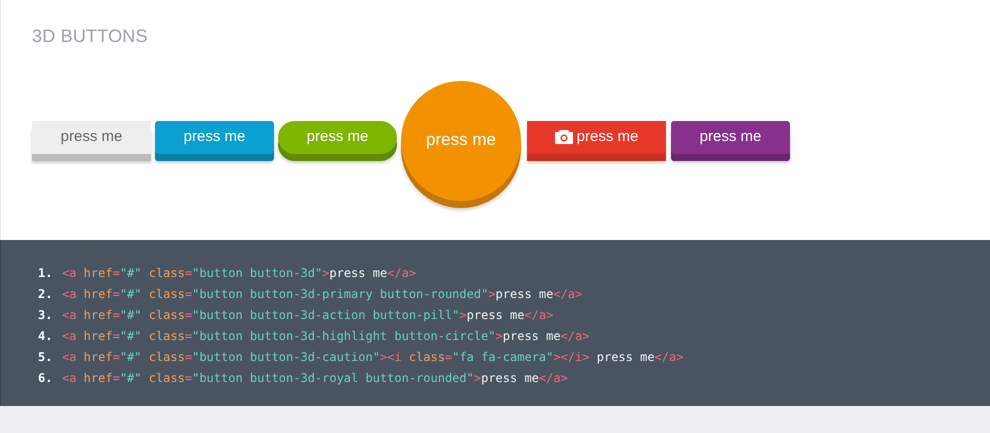 The image size is (990, 433). I want to click on code-line: <a href="#" class="button button-3d-primary button-rounded">press me</a>, so click(322, 293).